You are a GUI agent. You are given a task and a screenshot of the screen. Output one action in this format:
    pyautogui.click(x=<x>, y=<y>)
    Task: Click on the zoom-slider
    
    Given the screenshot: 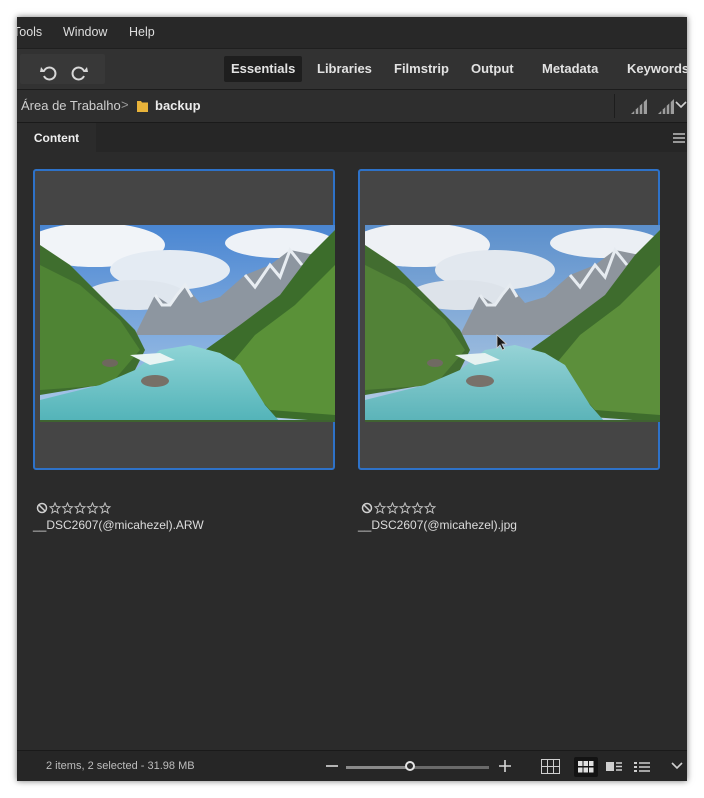 What is the action you would take?
    pyautogui.click(x=417, y=767)
    